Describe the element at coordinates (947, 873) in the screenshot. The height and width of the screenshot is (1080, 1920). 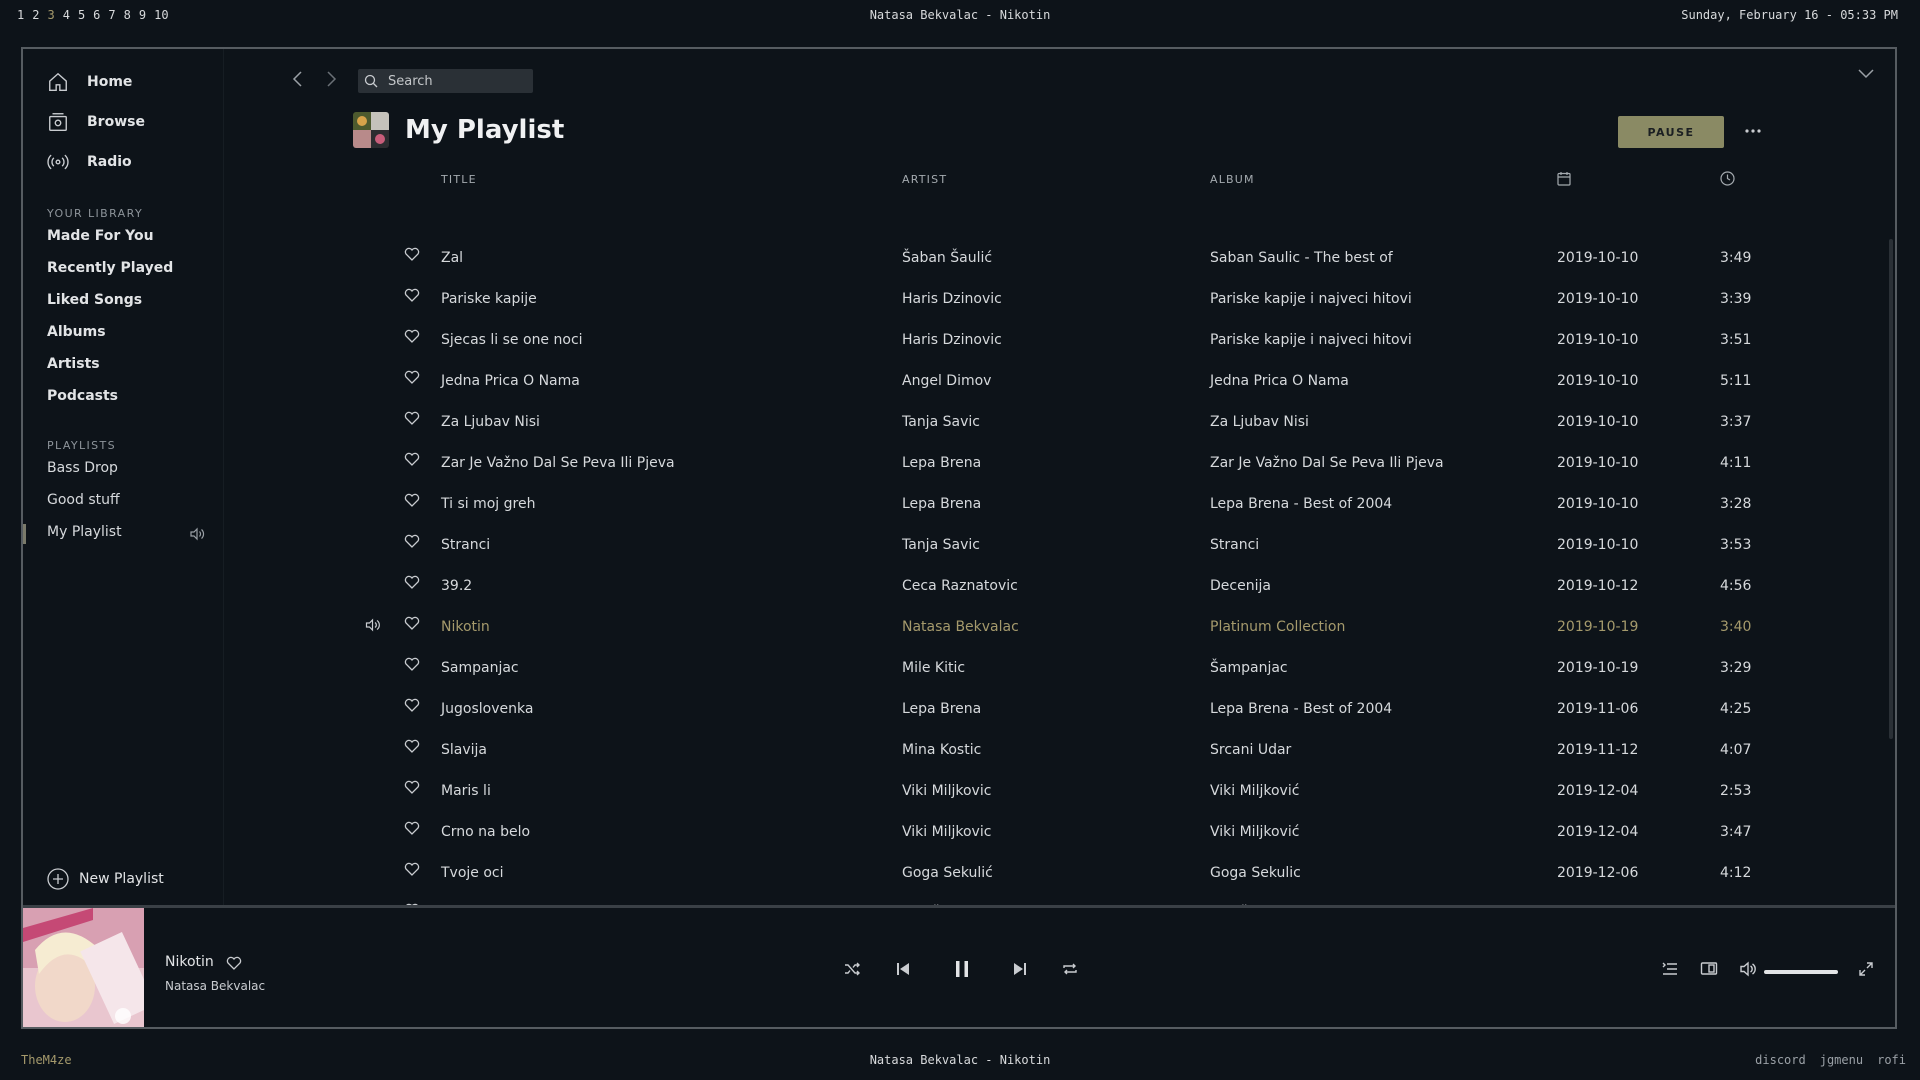
I see `track-artist: Goga Sekulić` at that location.